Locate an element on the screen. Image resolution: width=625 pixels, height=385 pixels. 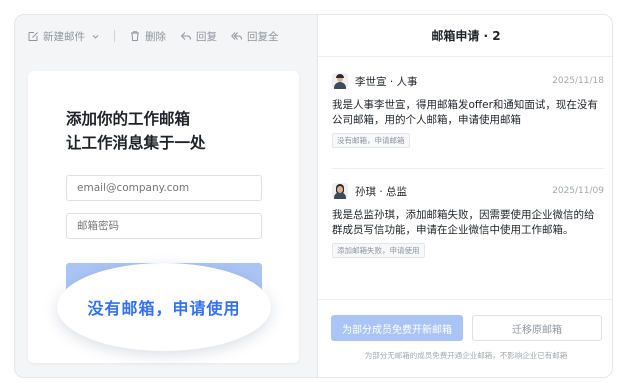
request-divider is located at coordinates (468, 168).